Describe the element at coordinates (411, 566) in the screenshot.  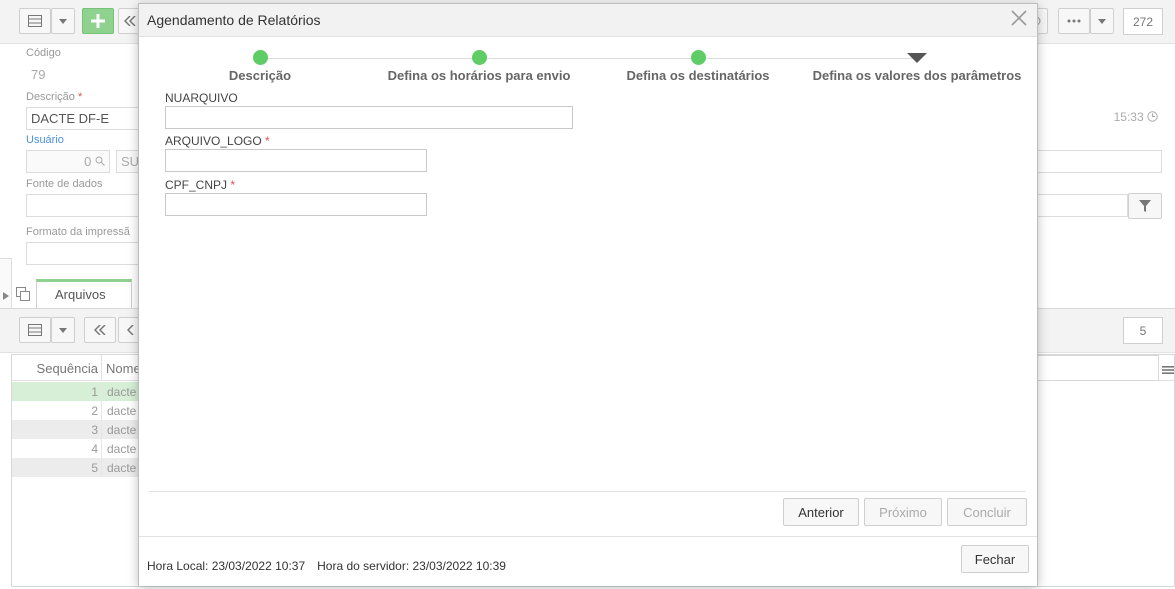
I see `server-time: Hora do servidor: 23/03/2022 10:39` at that location.